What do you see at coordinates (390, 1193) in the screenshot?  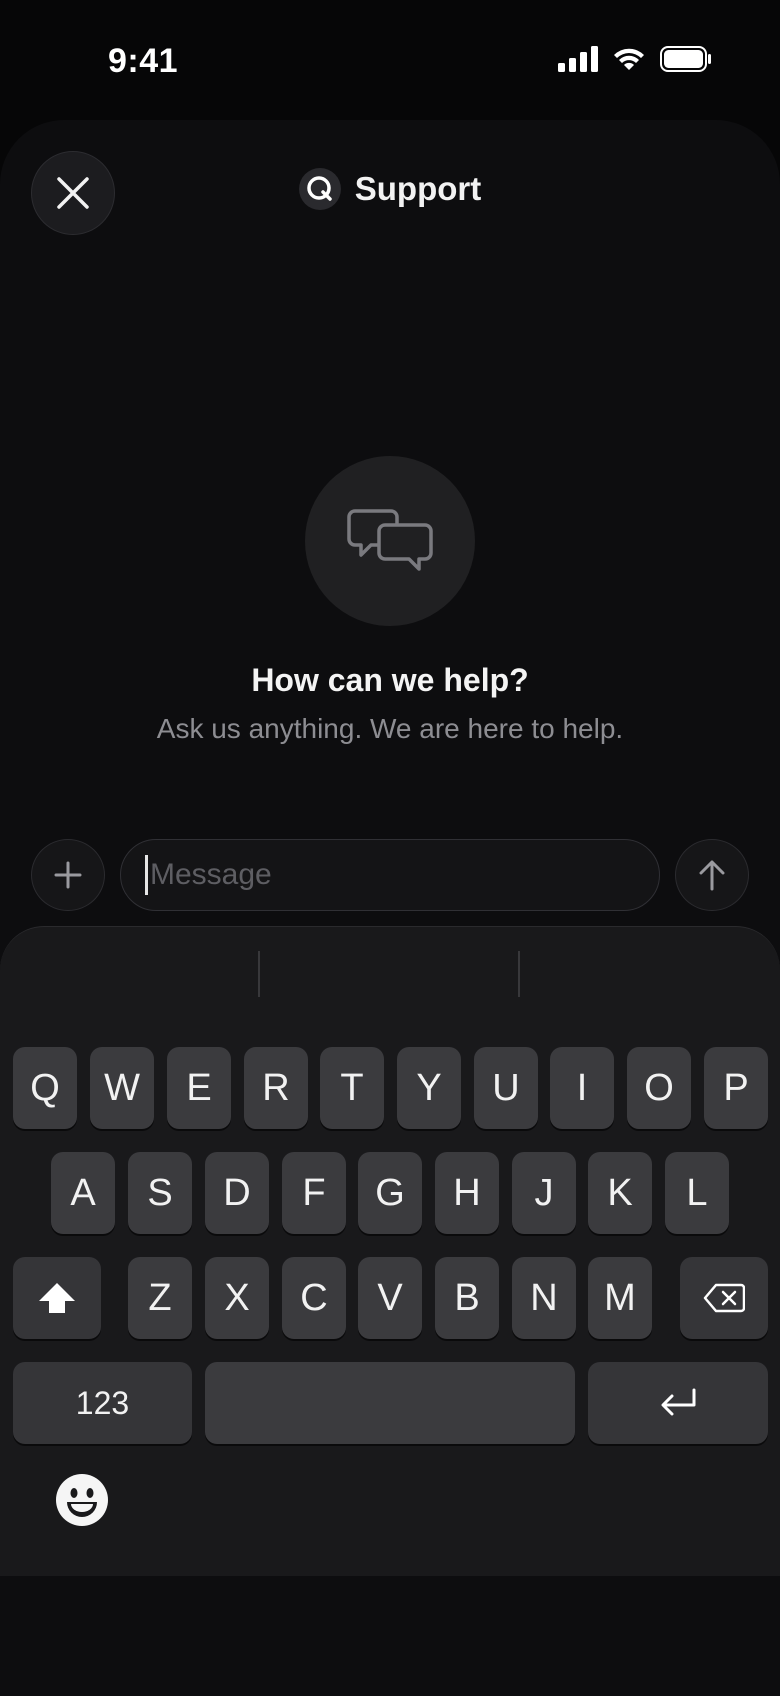 I see `key-g: G` at bounding box center [390, 1193].